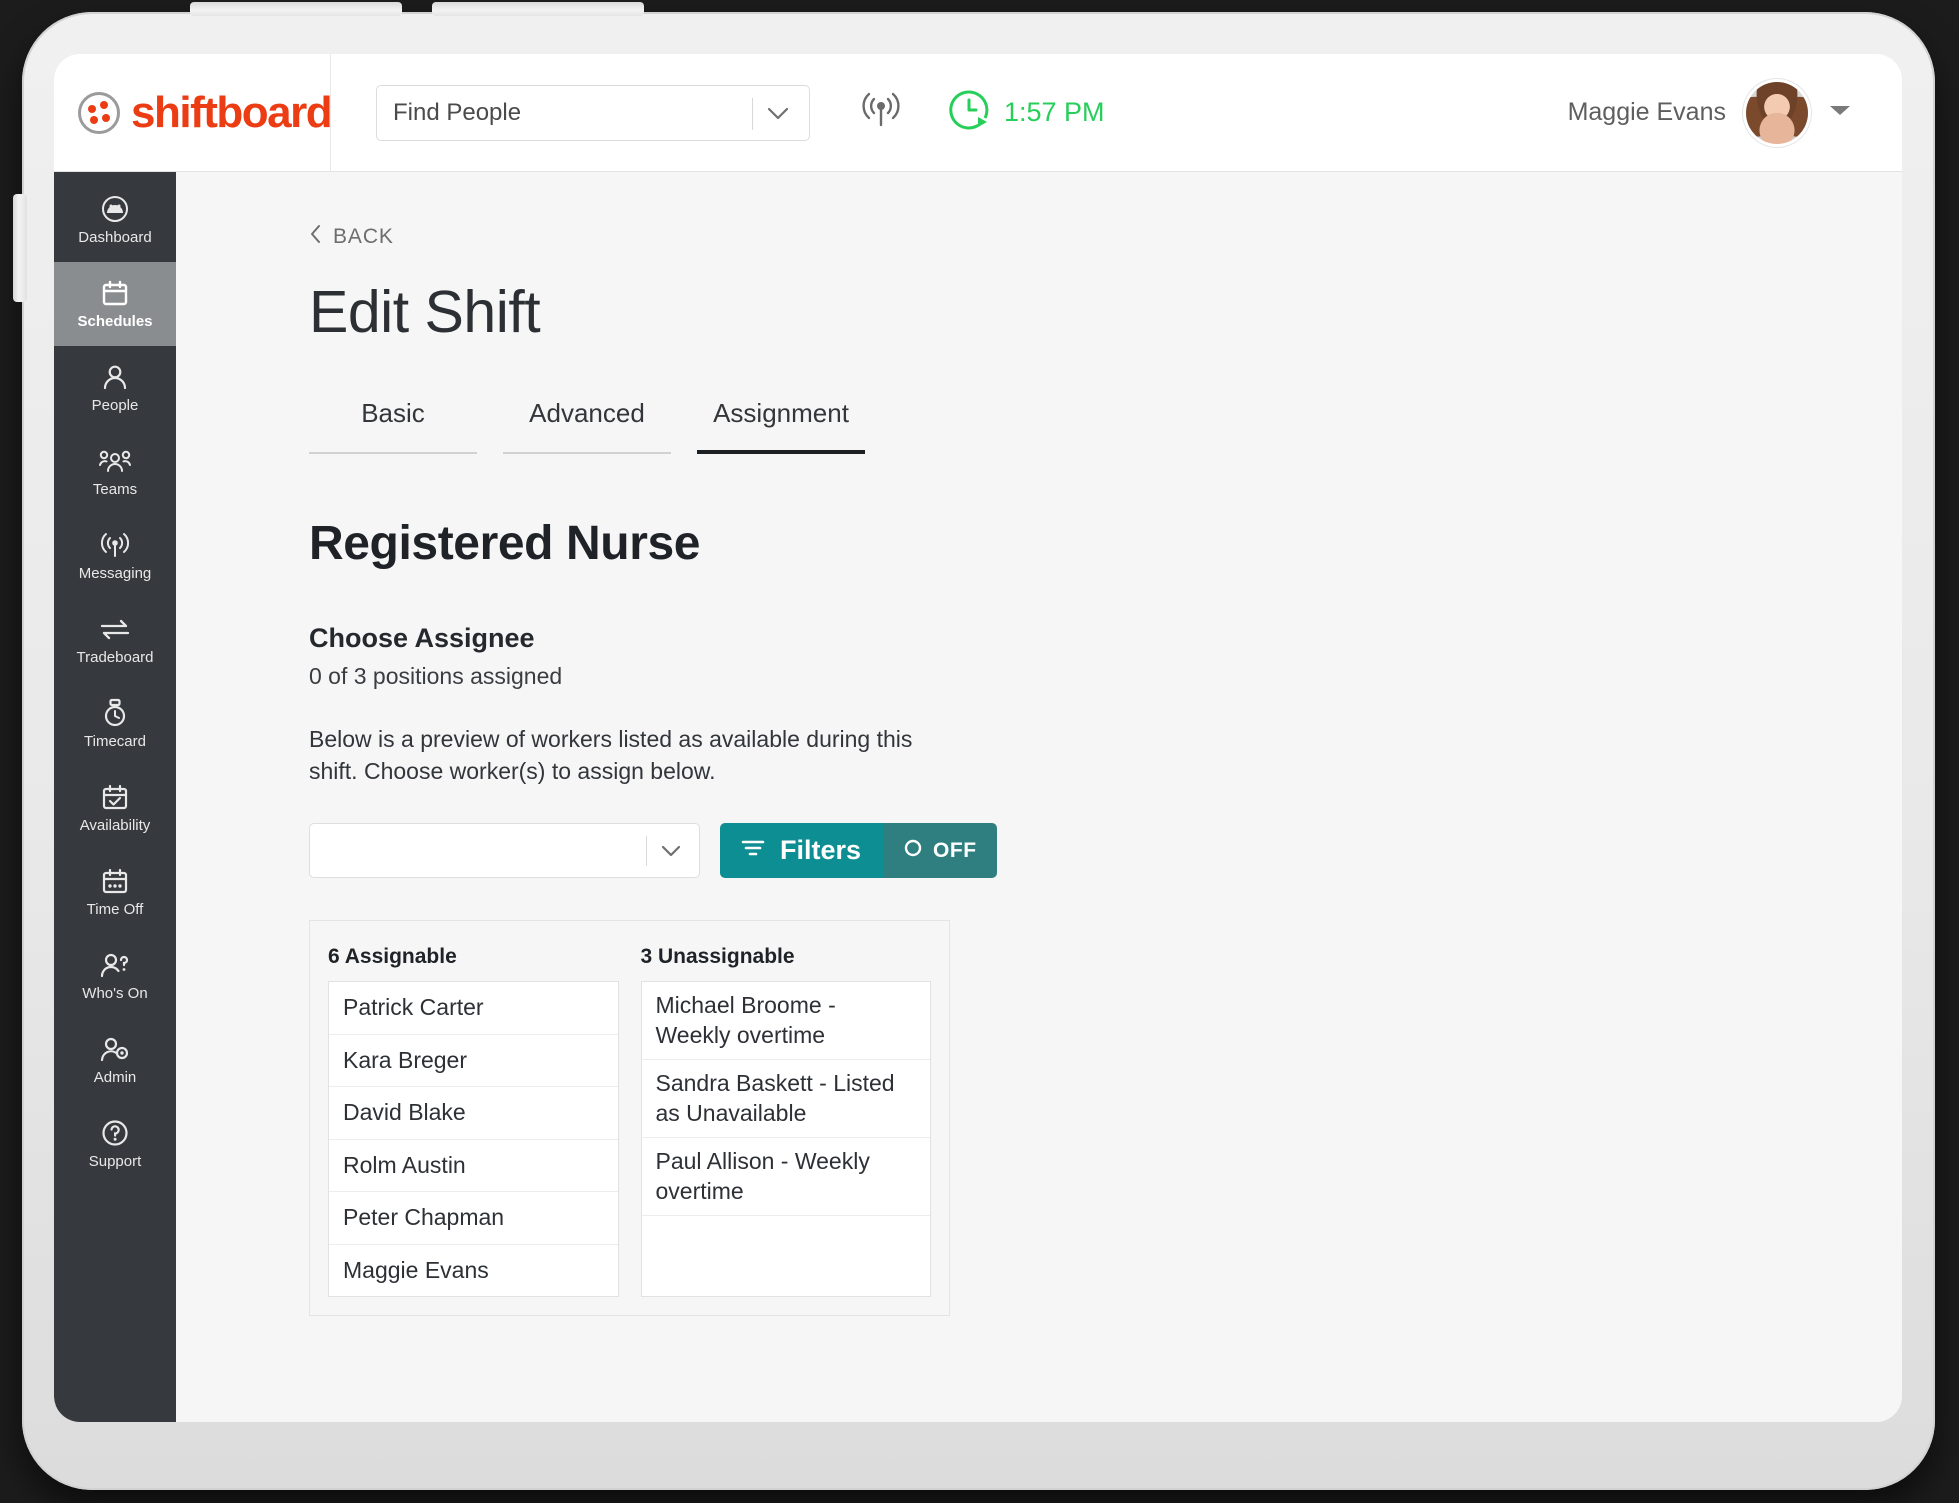  Describe the element at coordinates (99, 112) in the screenshot. I see `shiftboard-dots-logo-icon` at that location.